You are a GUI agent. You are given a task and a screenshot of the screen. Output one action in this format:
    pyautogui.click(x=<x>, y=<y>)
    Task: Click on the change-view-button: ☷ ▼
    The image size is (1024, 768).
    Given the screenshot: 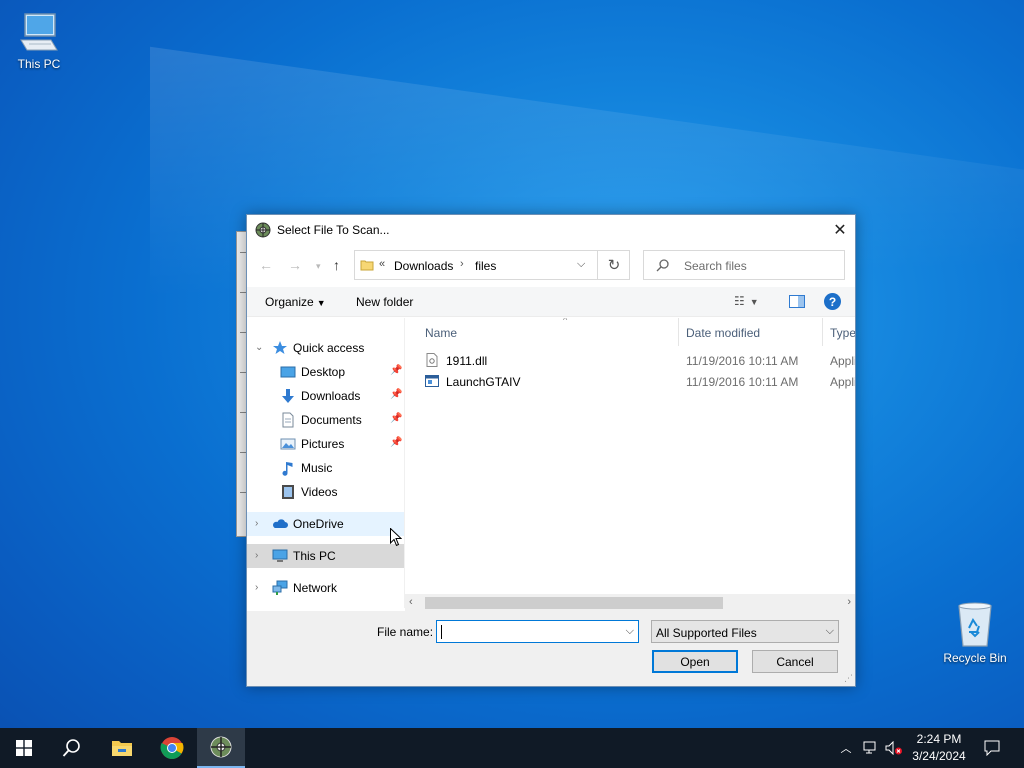 What is the action you would take?
    pyautogui.click(x=746, y=301)
    